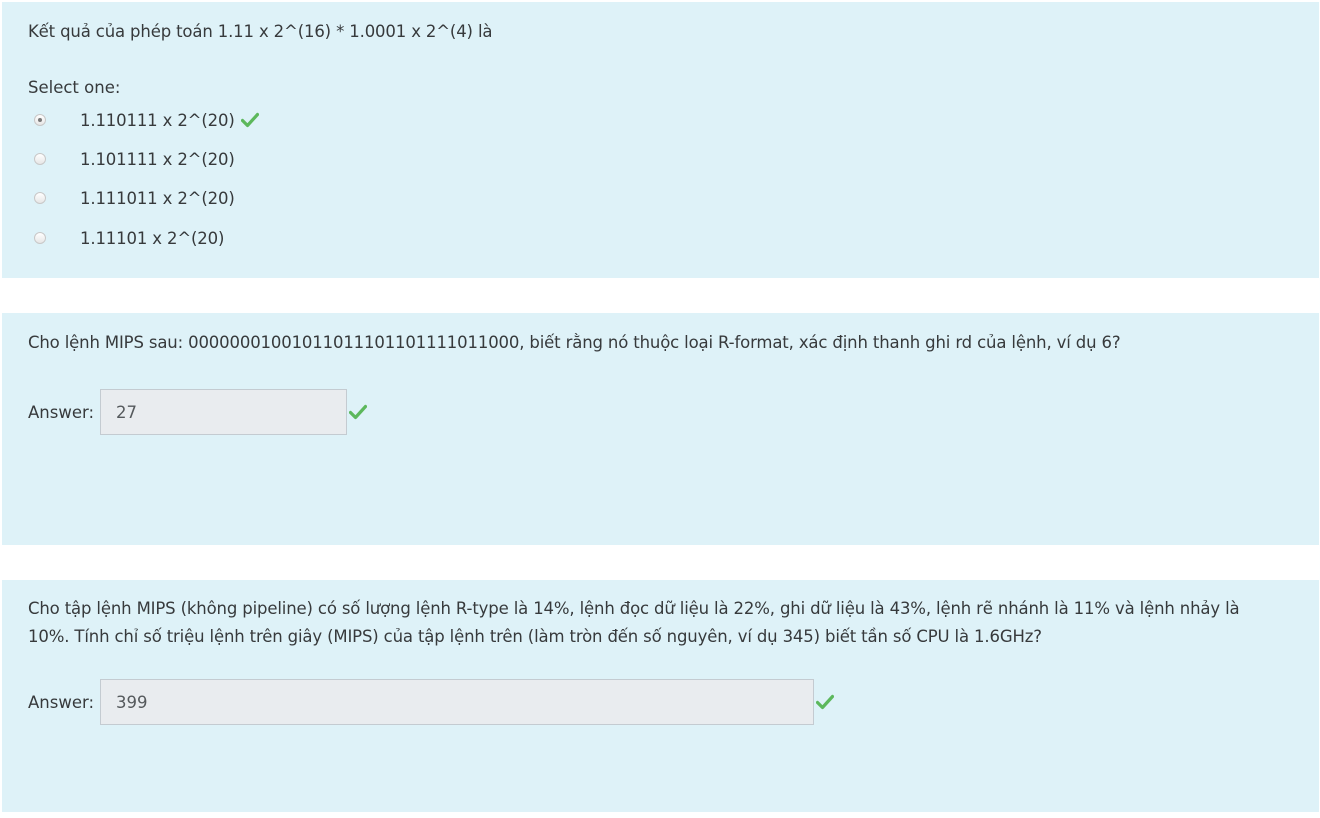 The image size is (1320, 818). I want to click on option-3-label: 1.111011 x 2^(20), so click(157, 198).